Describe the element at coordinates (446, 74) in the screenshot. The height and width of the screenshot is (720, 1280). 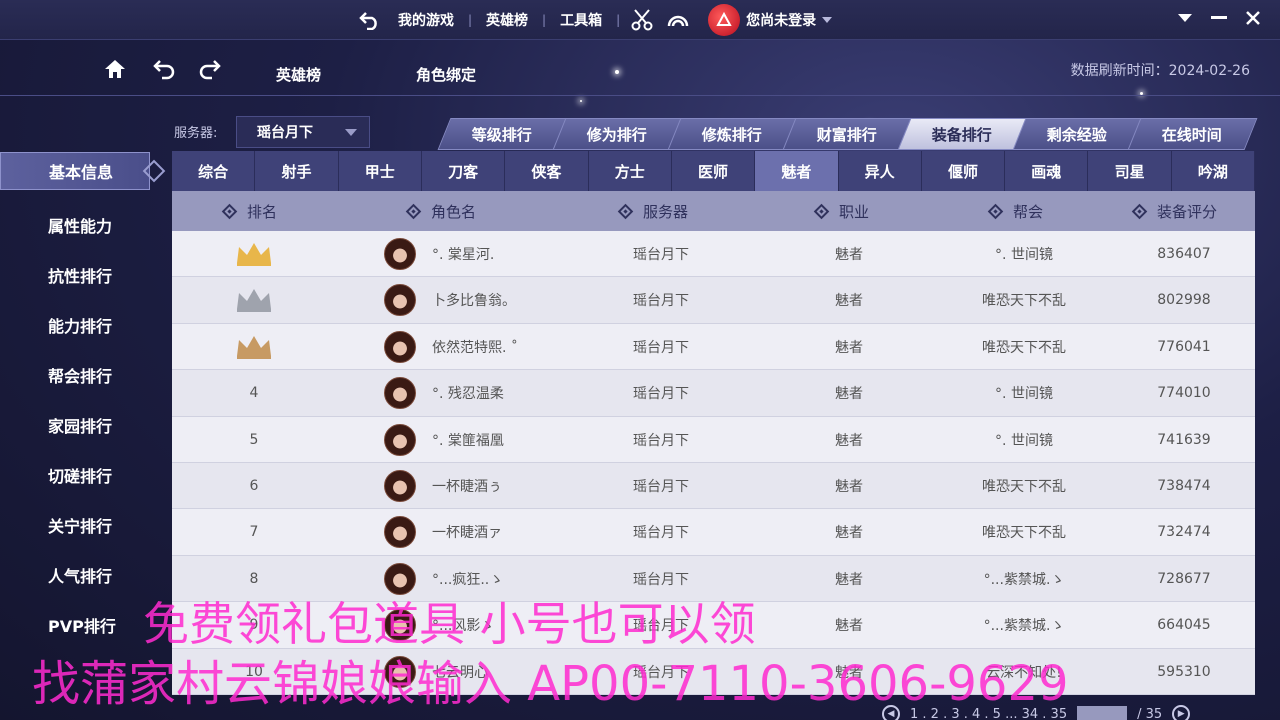
I see `tab-role-binding: 角色绑定` at that location.